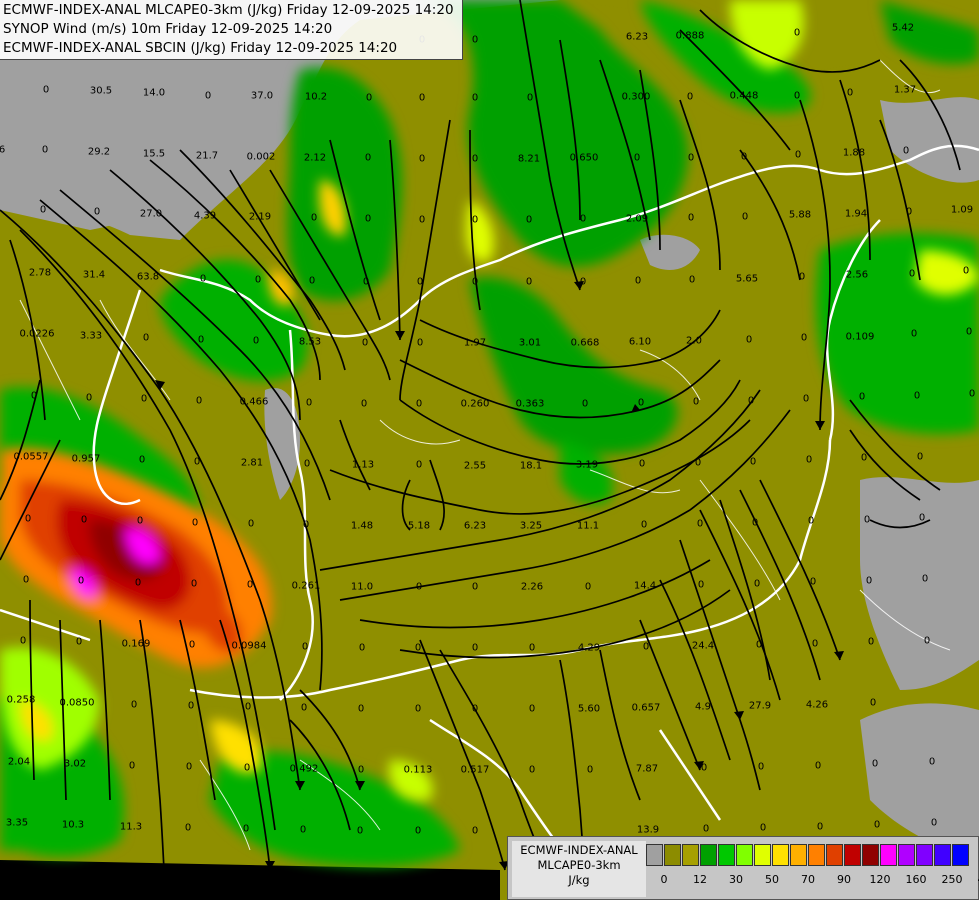  I want to click on legend-color-bar, so click(808, 855).